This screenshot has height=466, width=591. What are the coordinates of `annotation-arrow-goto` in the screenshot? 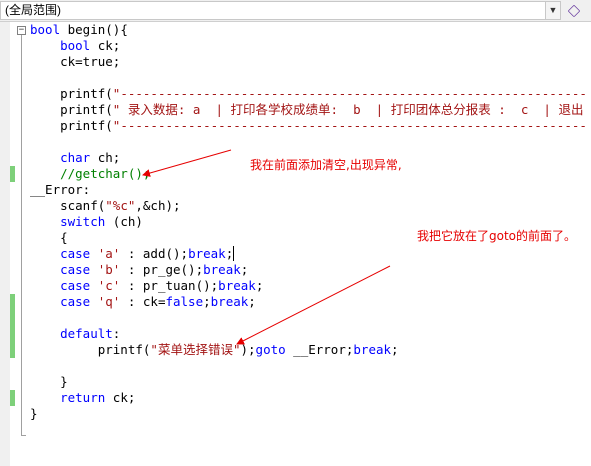 It's located at (313, 305).